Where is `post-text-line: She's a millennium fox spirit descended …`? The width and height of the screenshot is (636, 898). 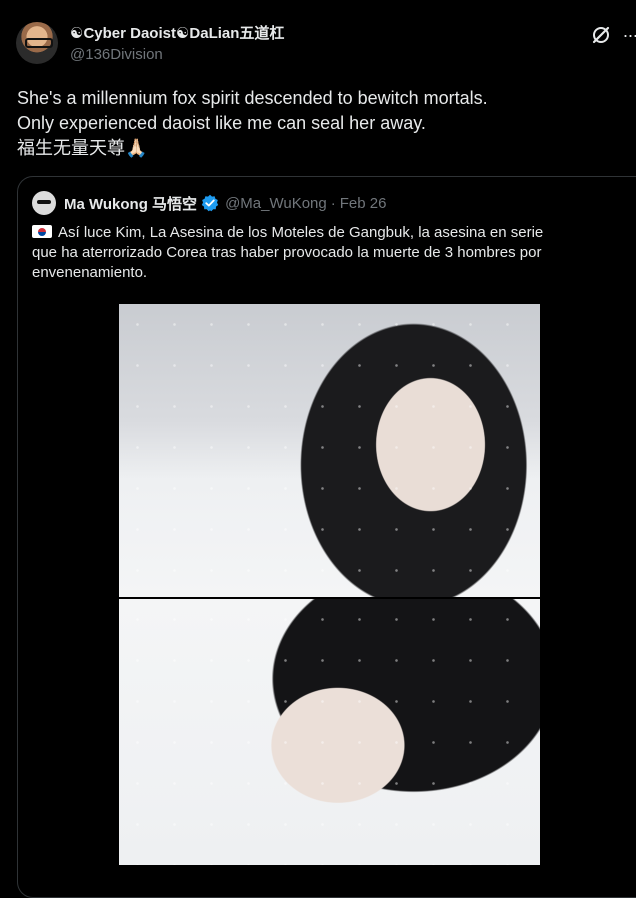 post-text-line: She's a millennium fox spirit descended … is located at coordinates (252, 98).